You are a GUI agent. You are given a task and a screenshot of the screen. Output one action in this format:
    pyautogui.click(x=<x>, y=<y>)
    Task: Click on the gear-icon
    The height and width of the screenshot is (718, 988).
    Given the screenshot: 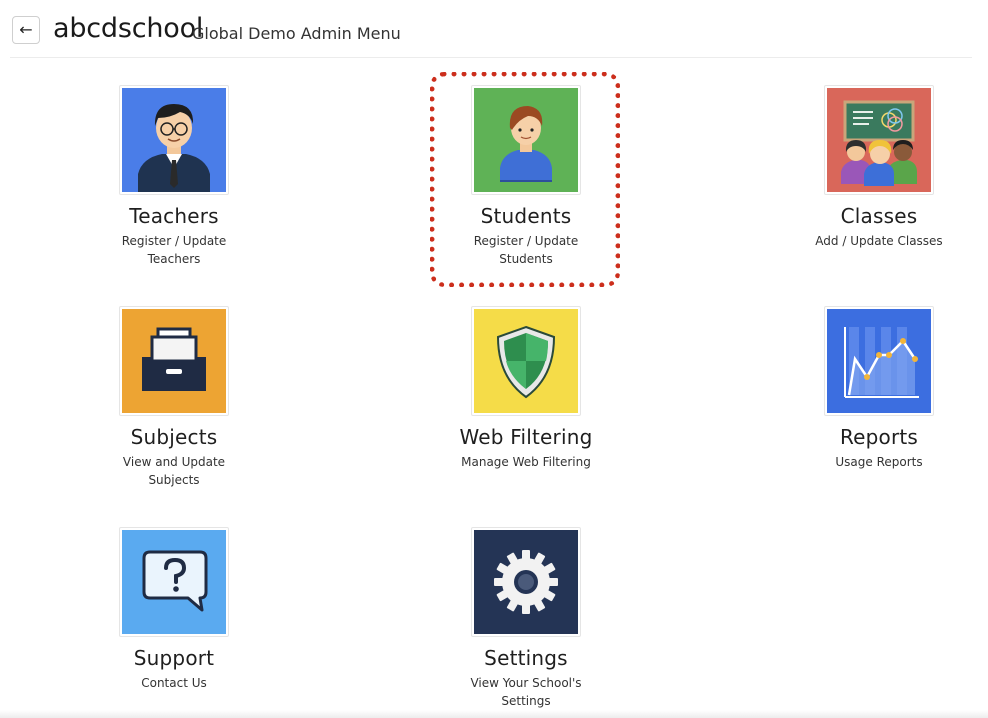 What is the action you would take?
    pyautogui.click(x=526, y=582)
    